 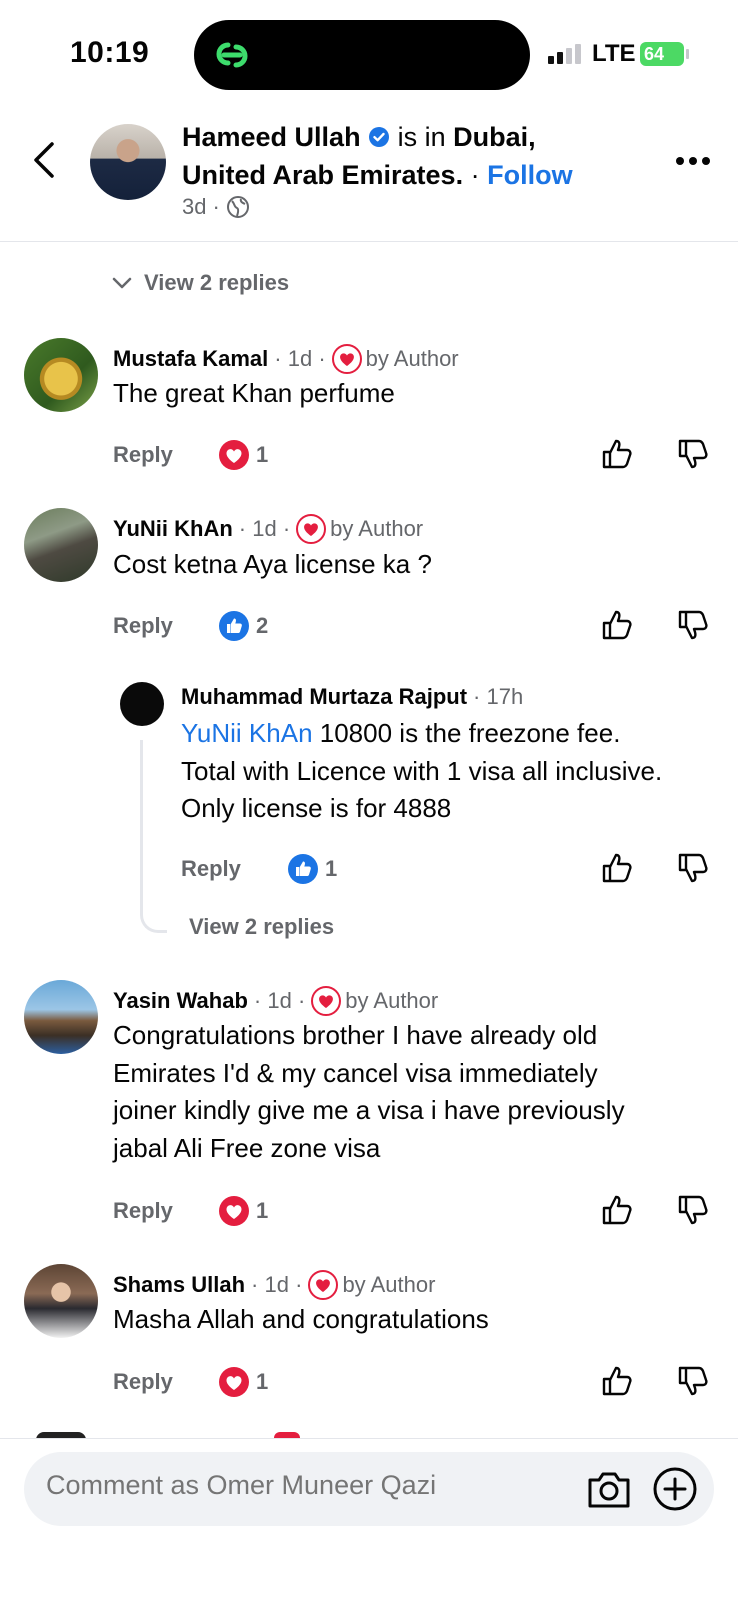 I want to click on place-line1: Dubai,, so click(x=494, y=137).